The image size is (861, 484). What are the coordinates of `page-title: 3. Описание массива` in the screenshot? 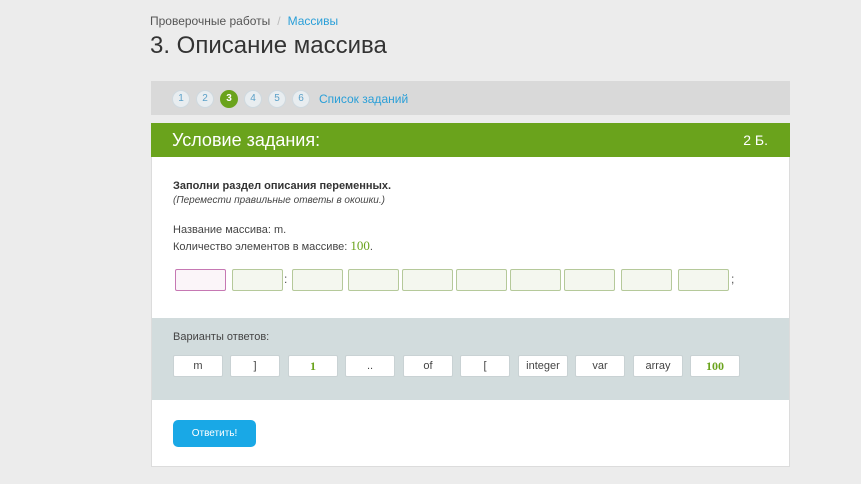 It's located at (268, 45).